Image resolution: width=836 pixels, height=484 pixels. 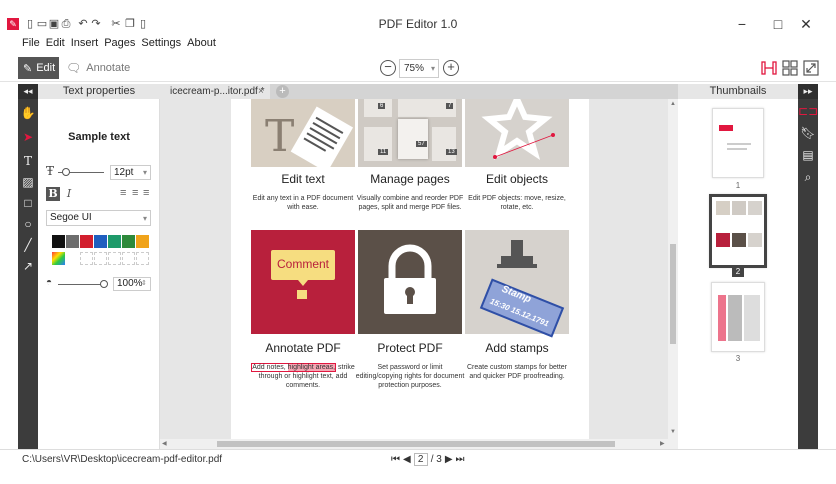 I want to click on page-number: 13, so click(x=451, y=152).